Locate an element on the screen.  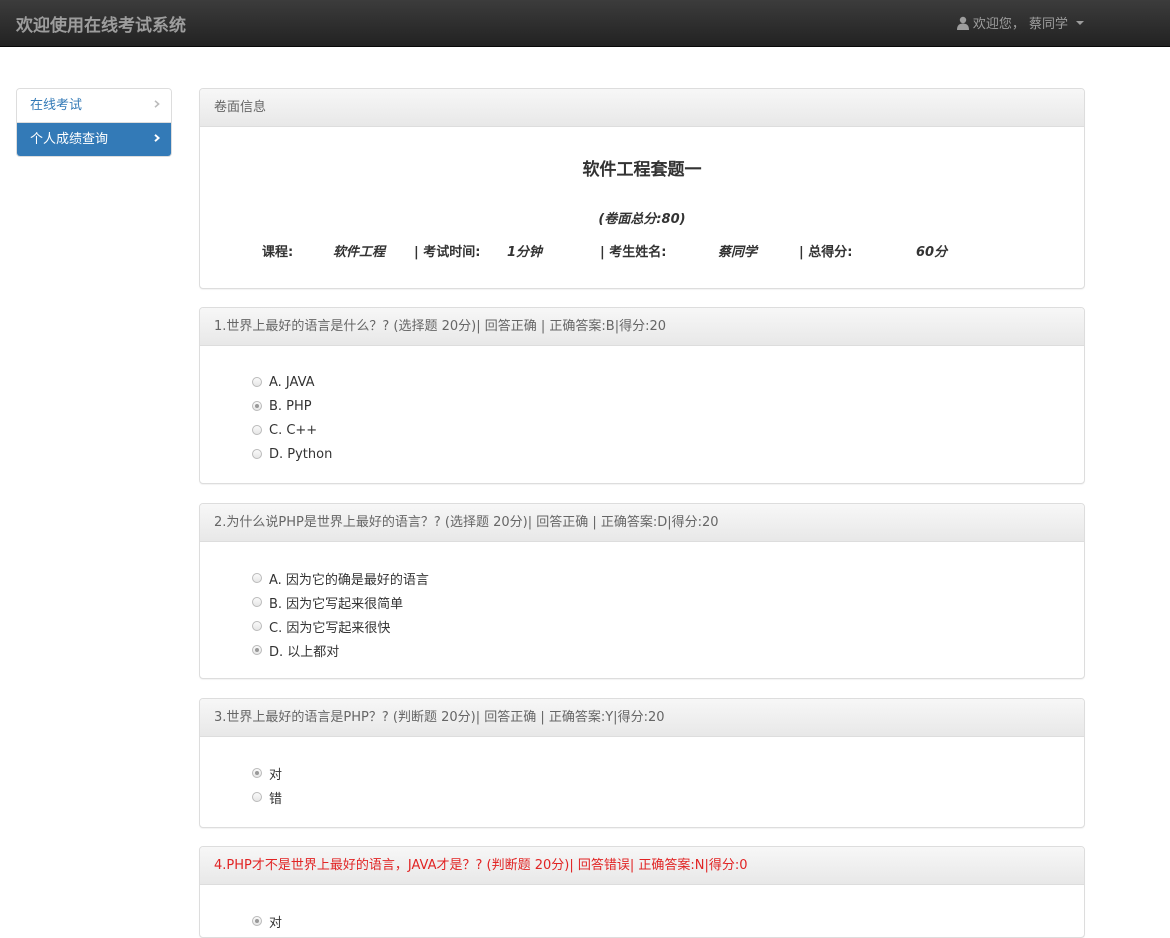
option-label: A. 因为它的确是最好的语言 is located at coordinates (349, 580).